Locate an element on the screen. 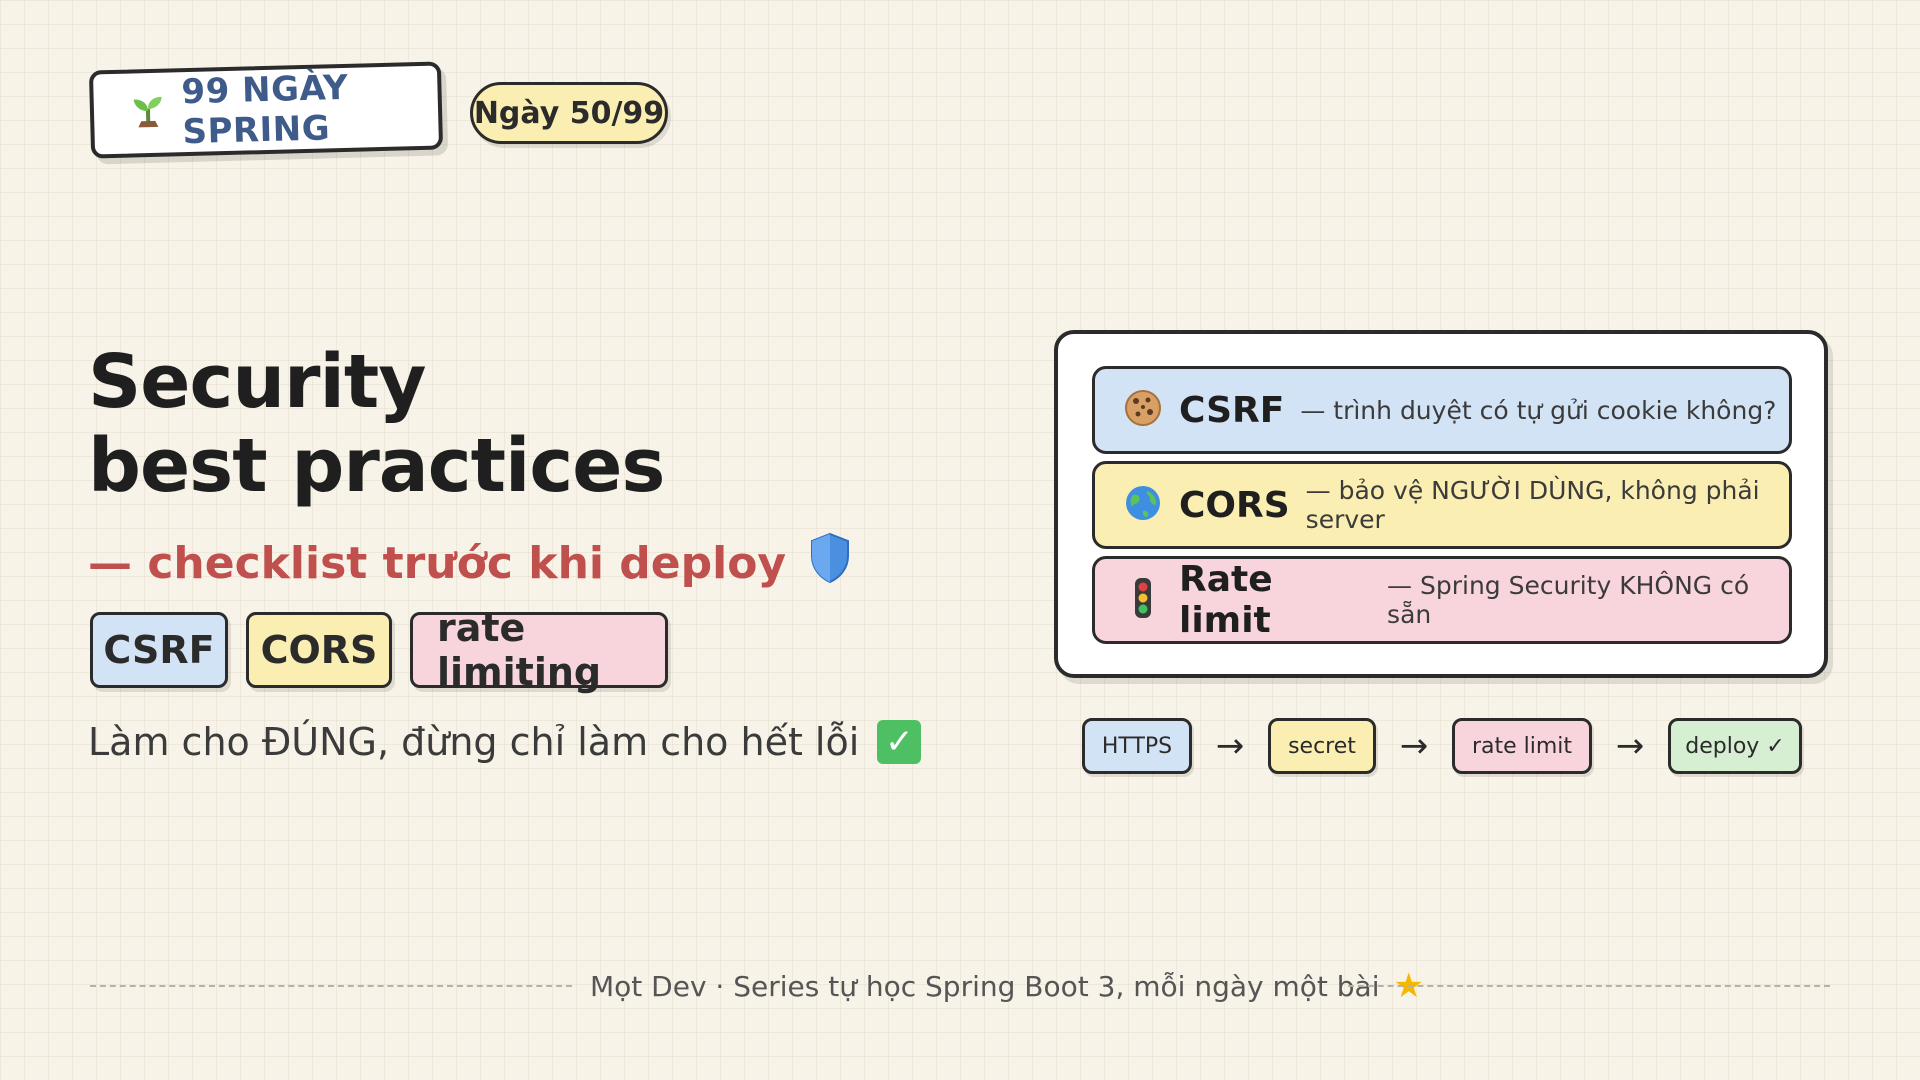  tagline: Làm cho ĐÚNG, đừng chỉ làm cho hết lỗi ✓ is located at coordinates (505, 742).